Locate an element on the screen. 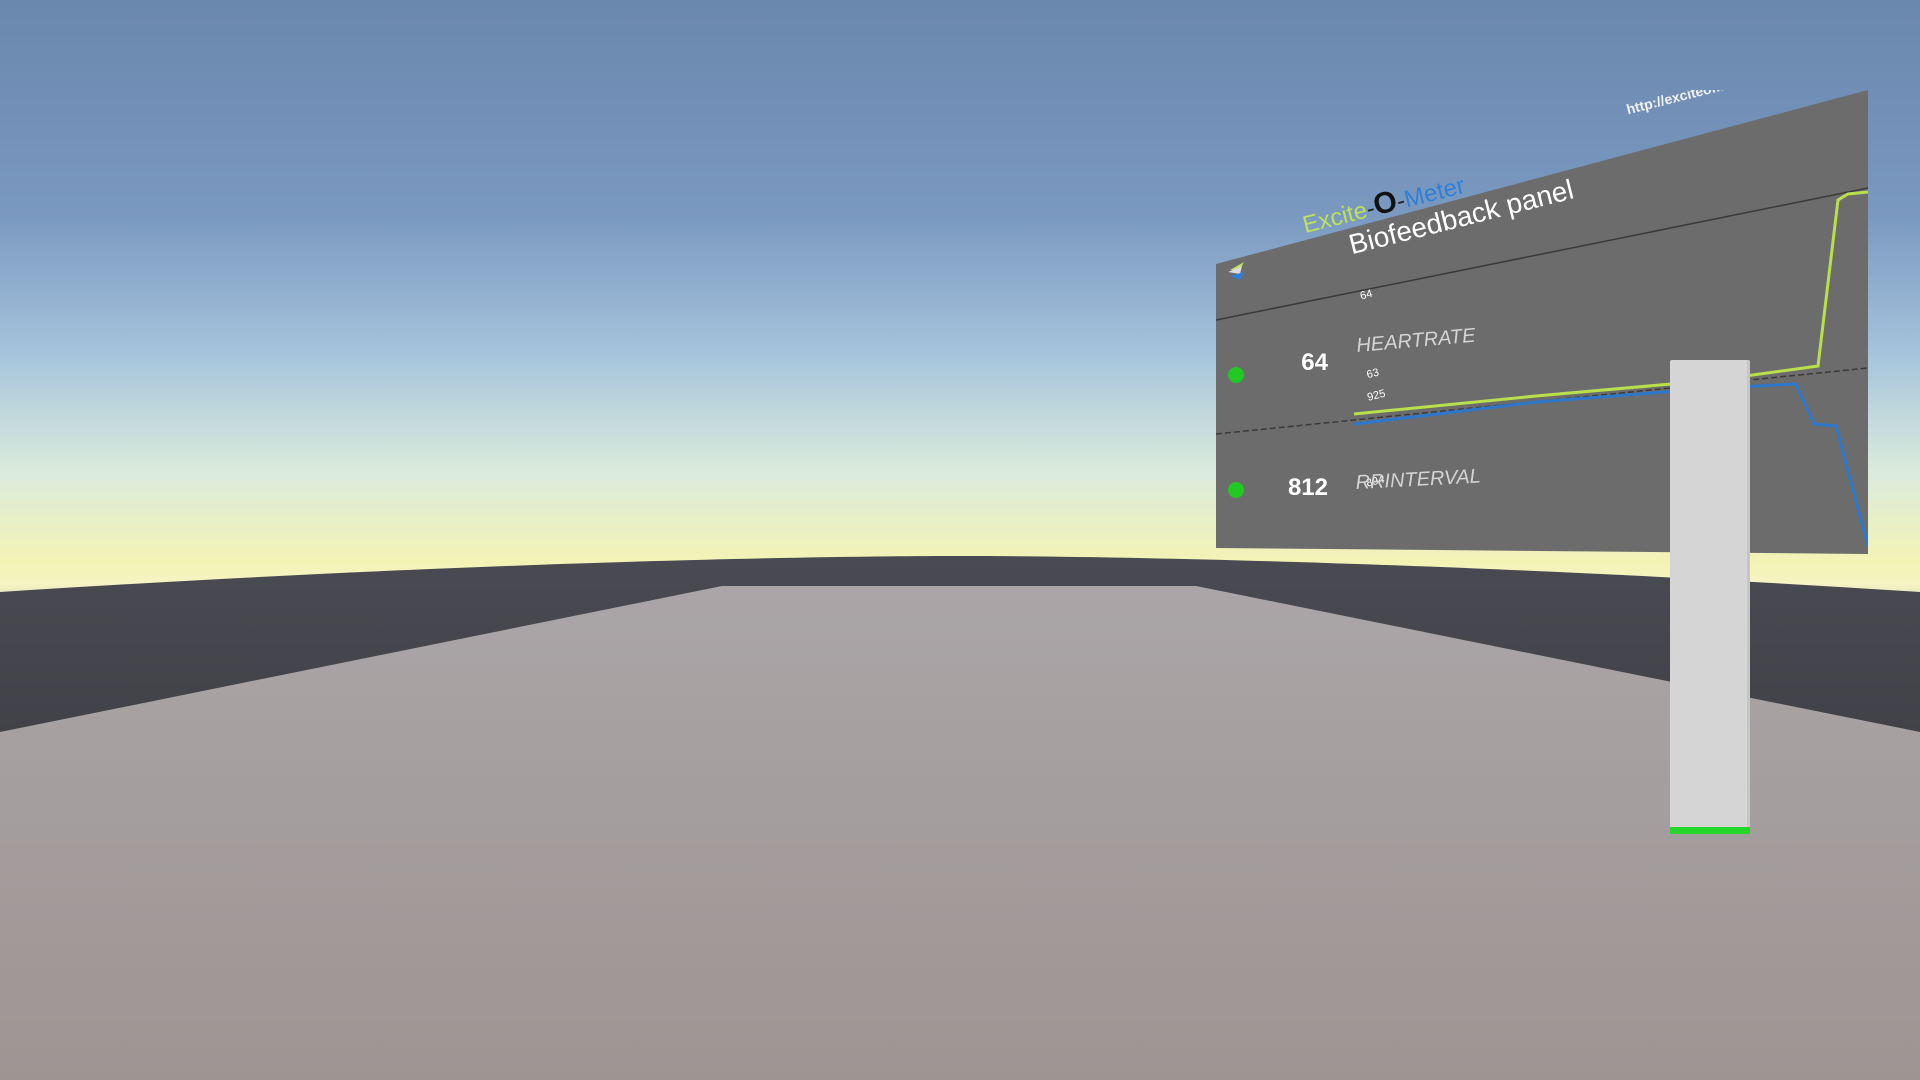 This screenshot has height=1080, width=1920. rrinterval-value: 812 is located at coordinates (1308, 487).